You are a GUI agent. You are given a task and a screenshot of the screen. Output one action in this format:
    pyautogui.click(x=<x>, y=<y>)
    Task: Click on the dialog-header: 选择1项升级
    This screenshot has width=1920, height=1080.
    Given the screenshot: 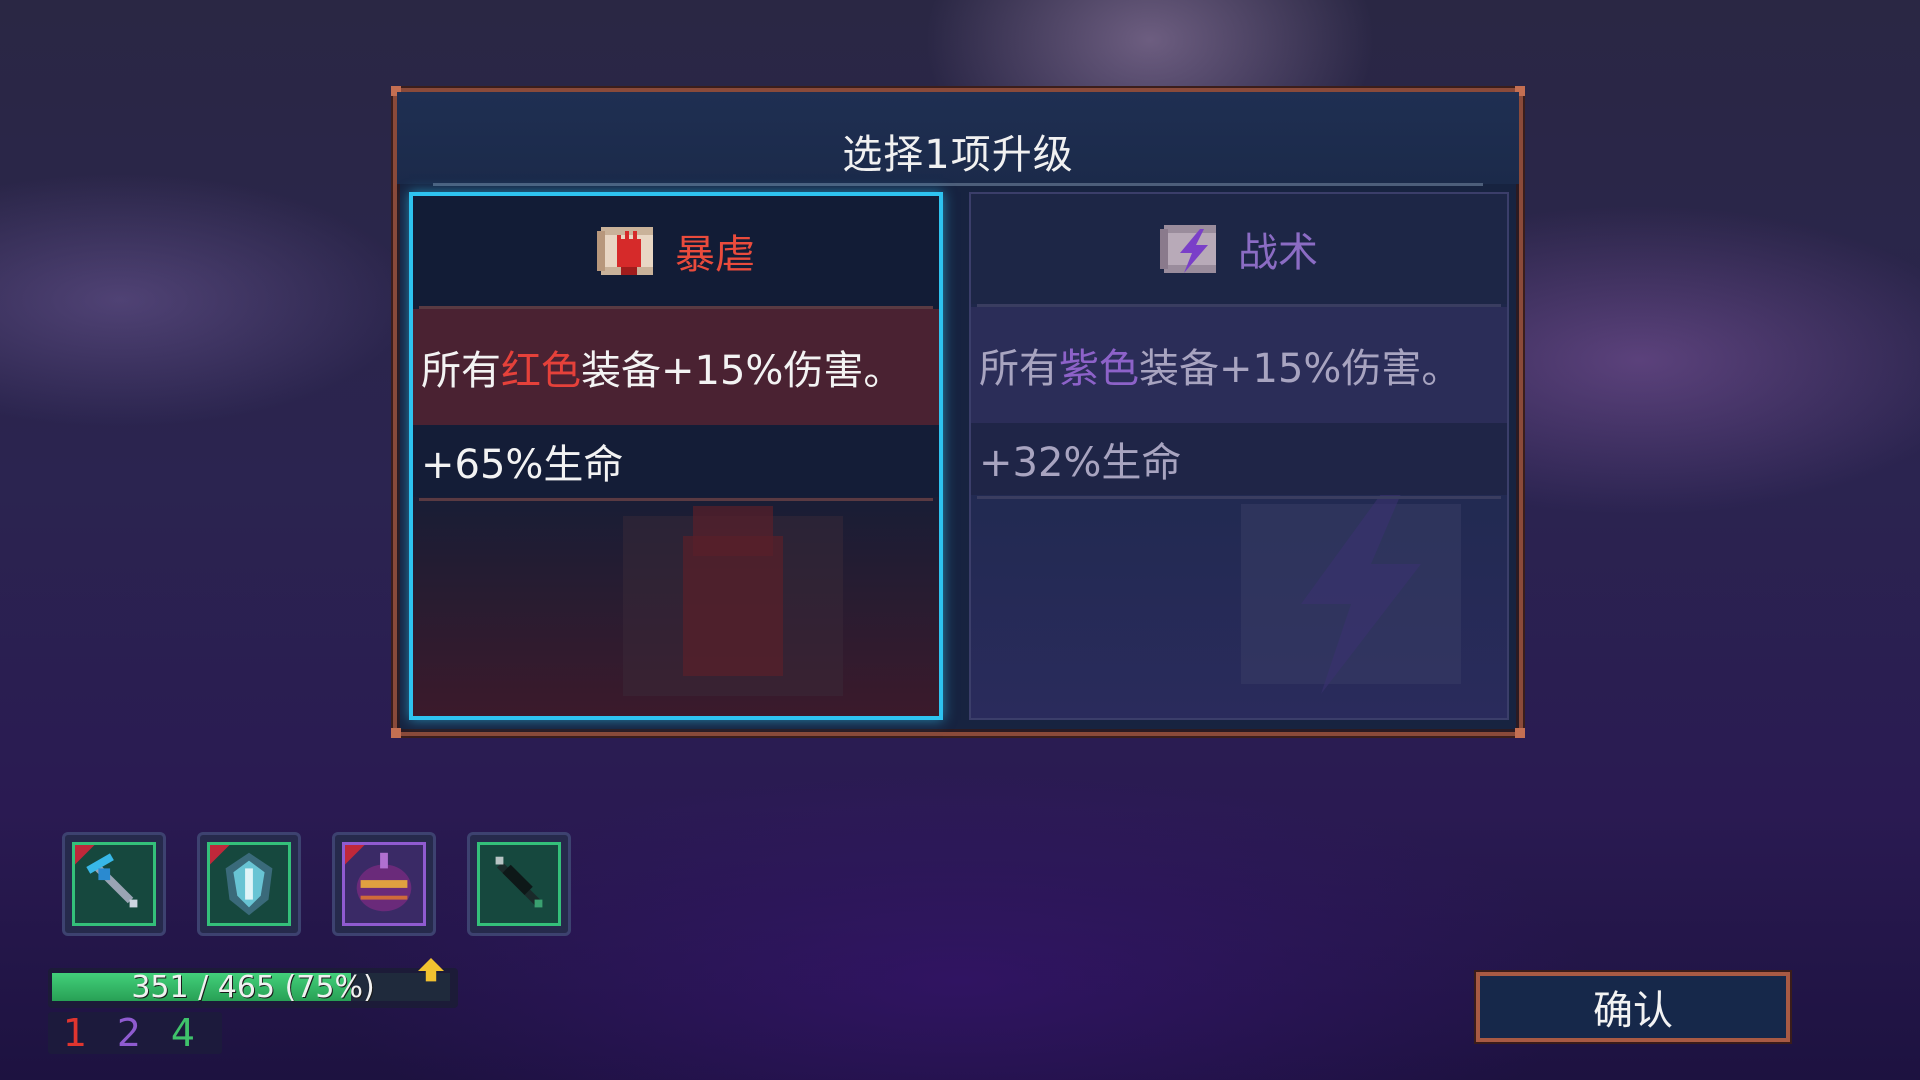 What is the action you would take?
    pyautogui.click(x=958, y=139)
    